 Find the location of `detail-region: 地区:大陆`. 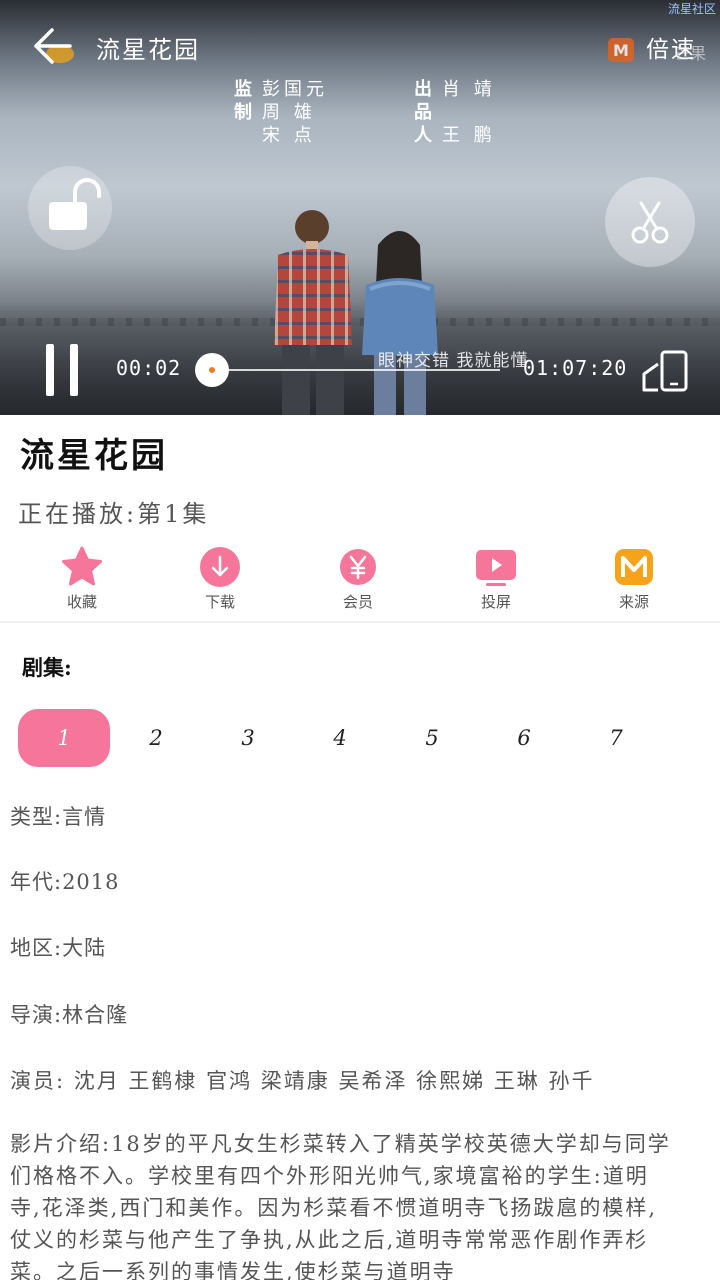

detail-region: 地区:大陆 is located at coordinates (58, 948).